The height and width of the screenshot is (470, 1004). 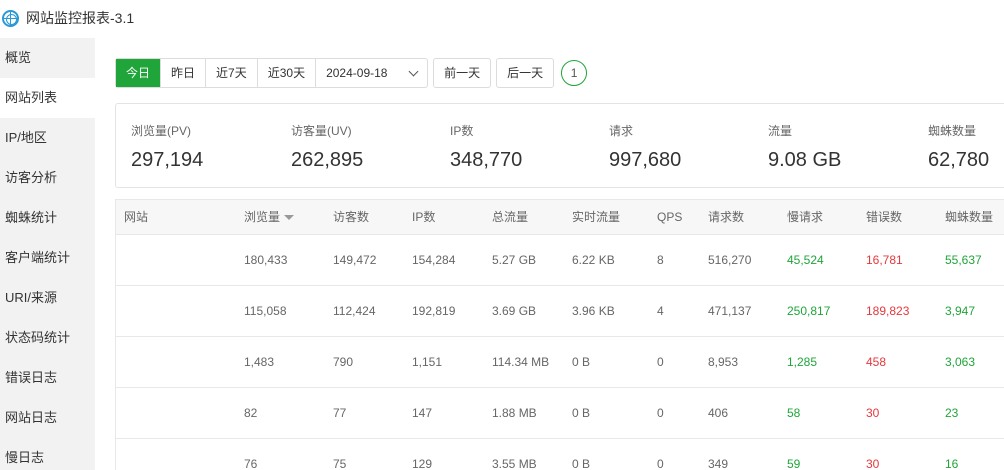 What do you see at coordinates (47, 178) in the screenshot?
I see `sidebar-item: 访客分析` at bounding box center [47, 178].